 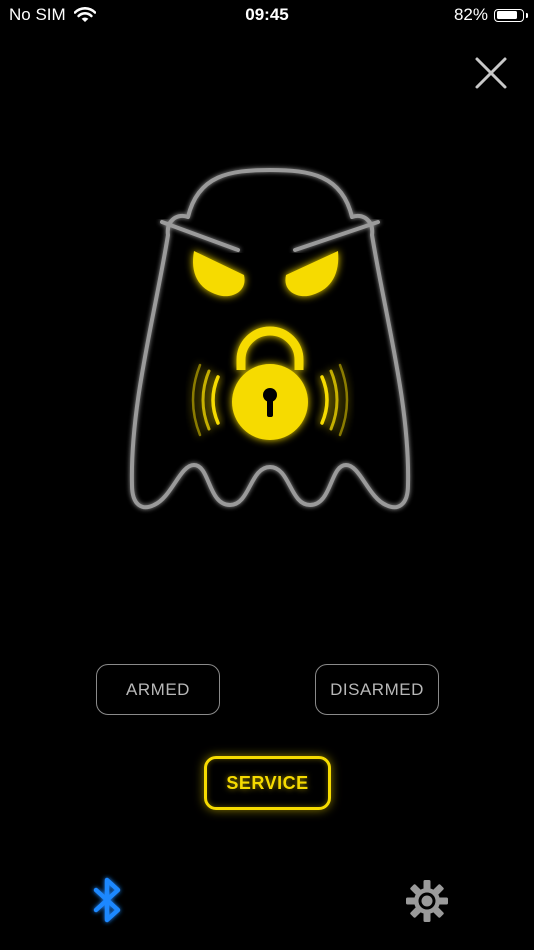 I want to click on service-button: SERVICE, so click(x=267, y=783).